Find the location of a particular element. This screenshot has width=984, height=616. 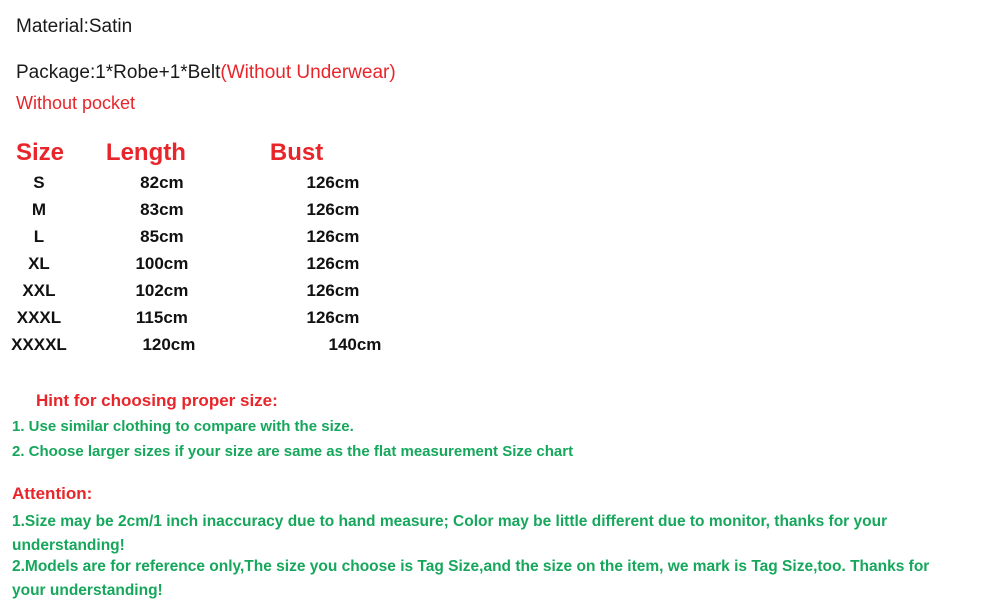

table-row: XXL 102cm 126cm is located at coordinates (210, 290).